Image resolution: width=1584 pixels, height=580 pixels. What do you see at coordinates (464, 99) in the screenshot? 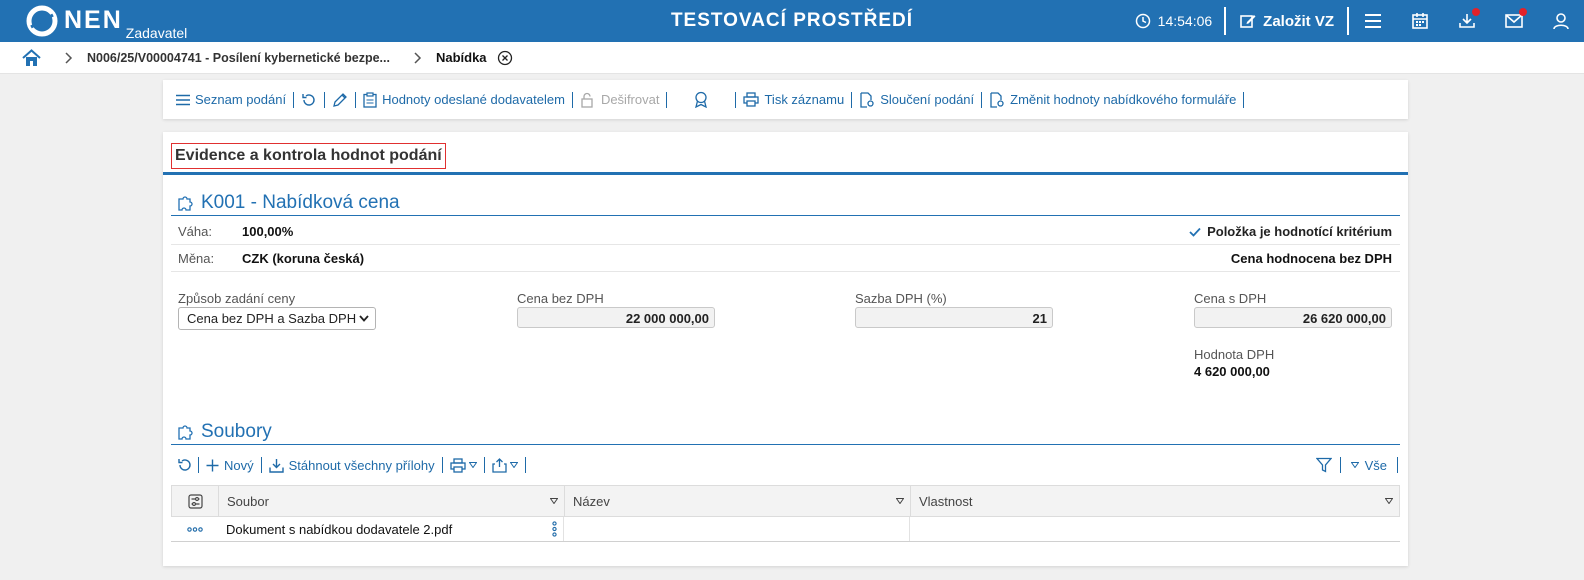
I see `sent-values-button: Hodnoty odeslané dodavatelem` at bounding box center [464, 99].